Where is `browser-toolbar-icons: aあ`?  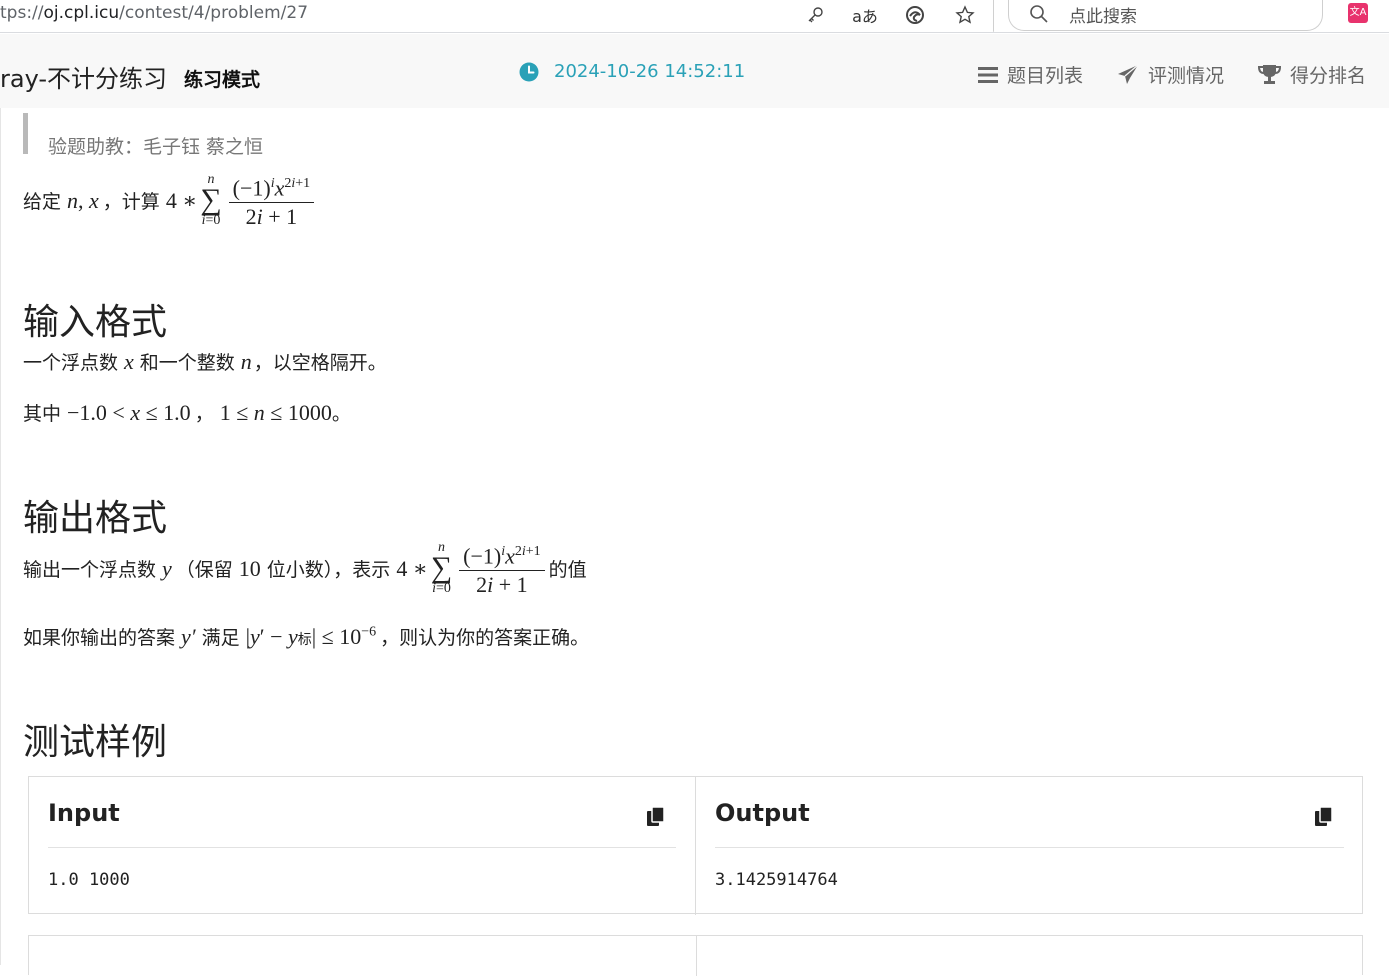 browser-toolbar-icons: aあ is located at coordinates (895, 15).